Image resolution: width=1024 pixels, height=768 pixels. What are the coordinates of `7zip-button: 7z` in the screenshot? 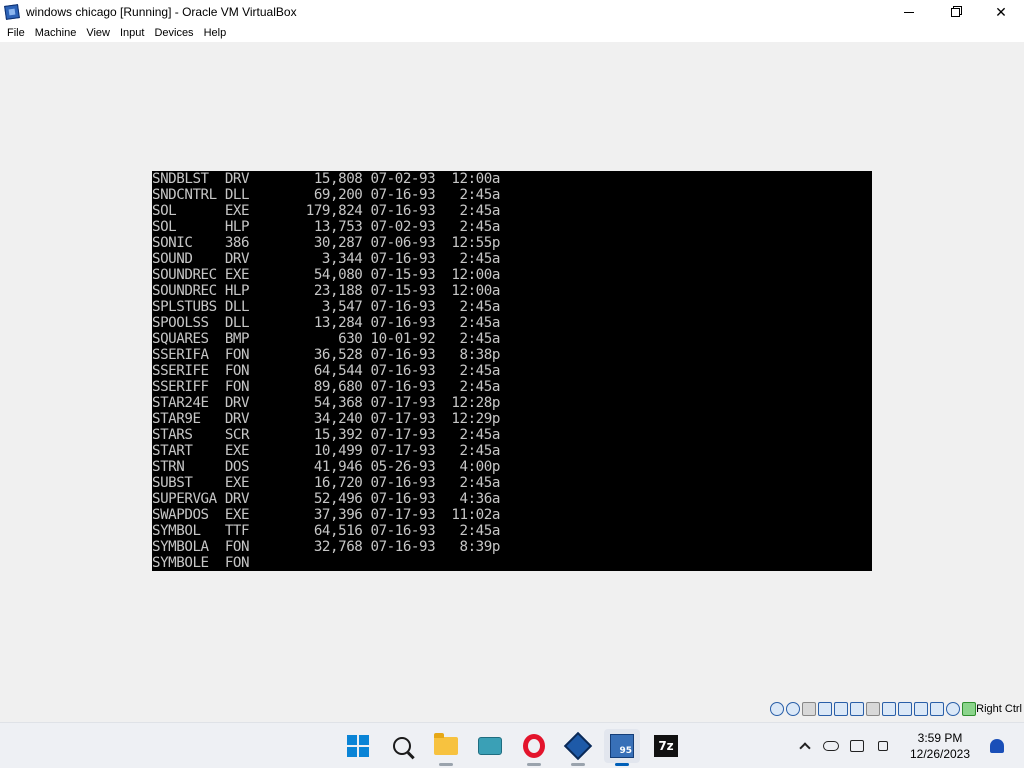 It's located at (666, 746).